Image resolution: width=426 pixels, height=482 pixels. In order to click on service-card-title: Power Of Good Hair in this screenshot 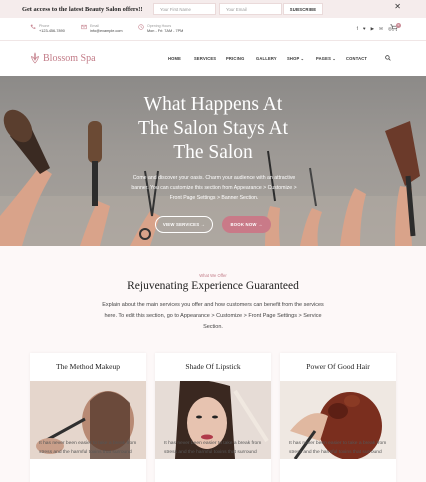, I will do `click(338, 366)`.